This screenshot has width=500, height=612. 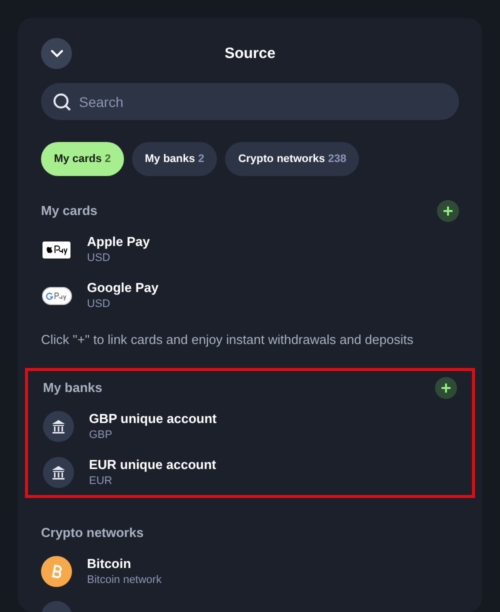 I want to click on chevron-down-icon, so click(x=56, y=54).